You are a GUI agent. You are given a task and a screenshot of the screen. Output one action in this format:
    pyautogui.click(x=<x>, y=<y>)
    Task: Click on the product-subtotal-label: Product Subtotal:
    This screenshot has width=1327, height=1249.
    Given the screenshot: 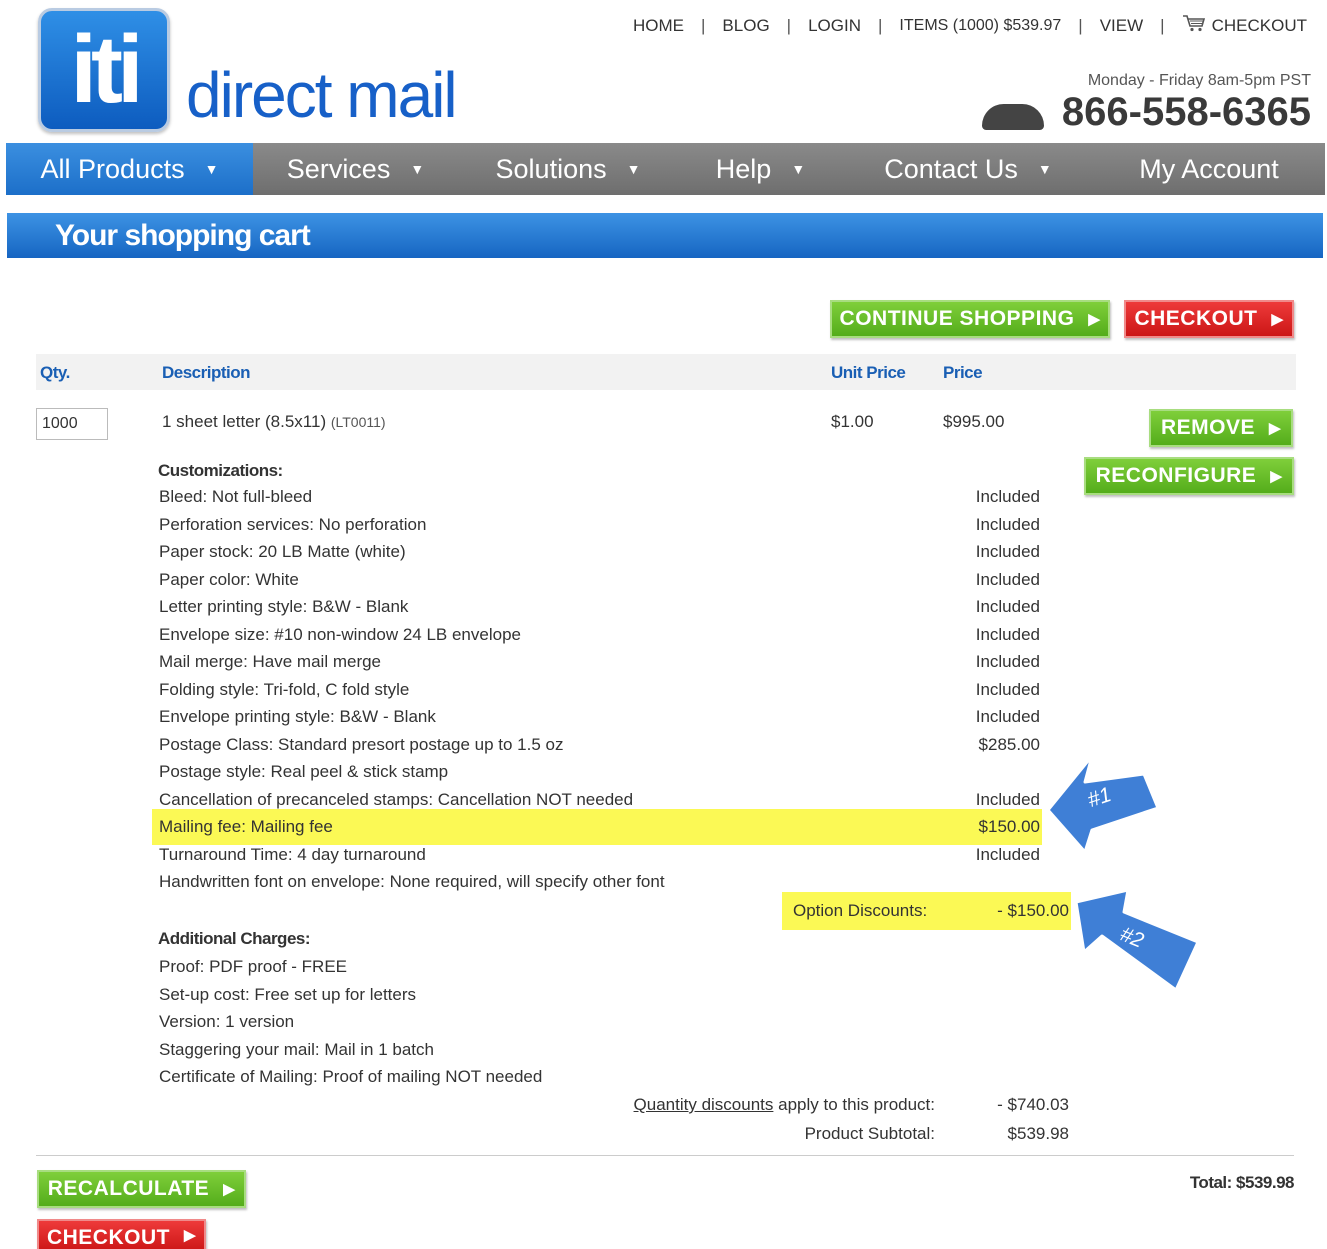 What is the action you would take?
    pyautogui.click(x=869, y=1133)
    